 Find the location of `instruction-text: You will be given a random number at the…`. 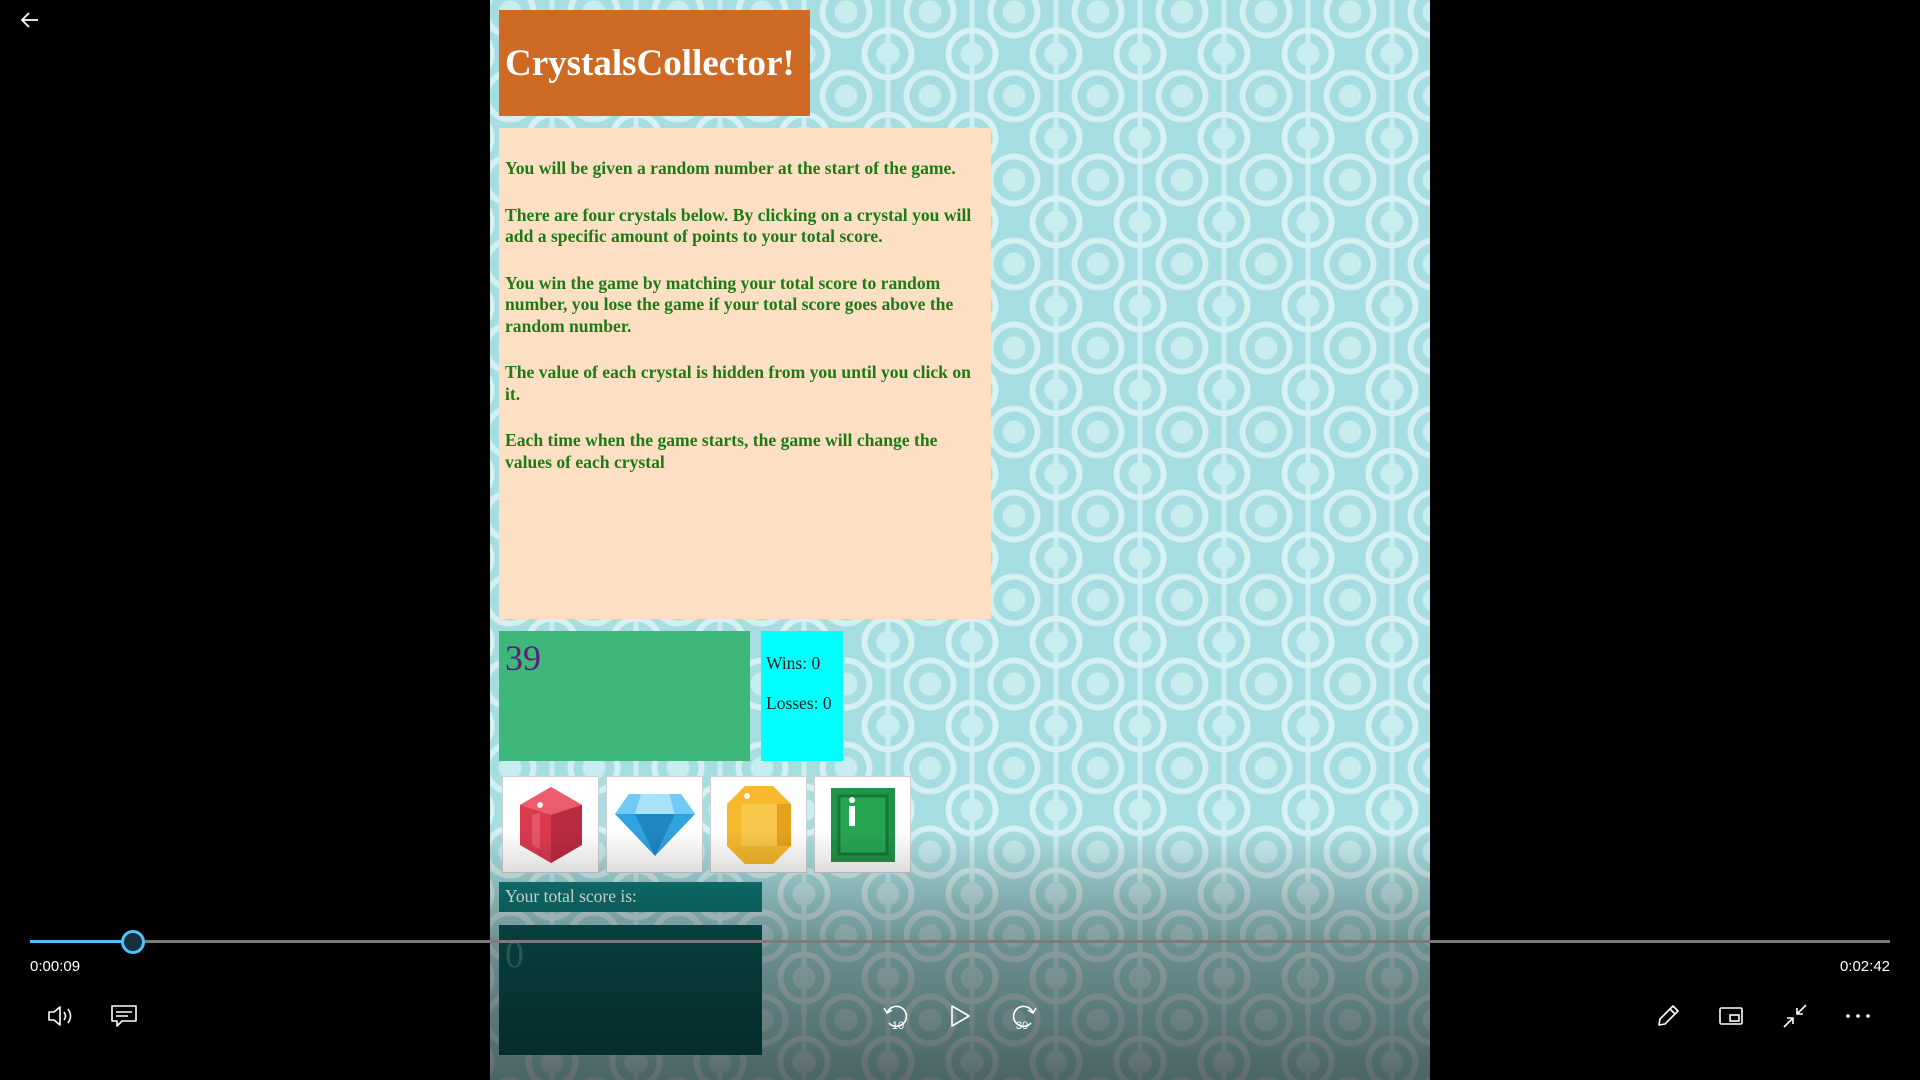

instruction-text: You will be given a random number at the… is located at coordinates (730, 168).